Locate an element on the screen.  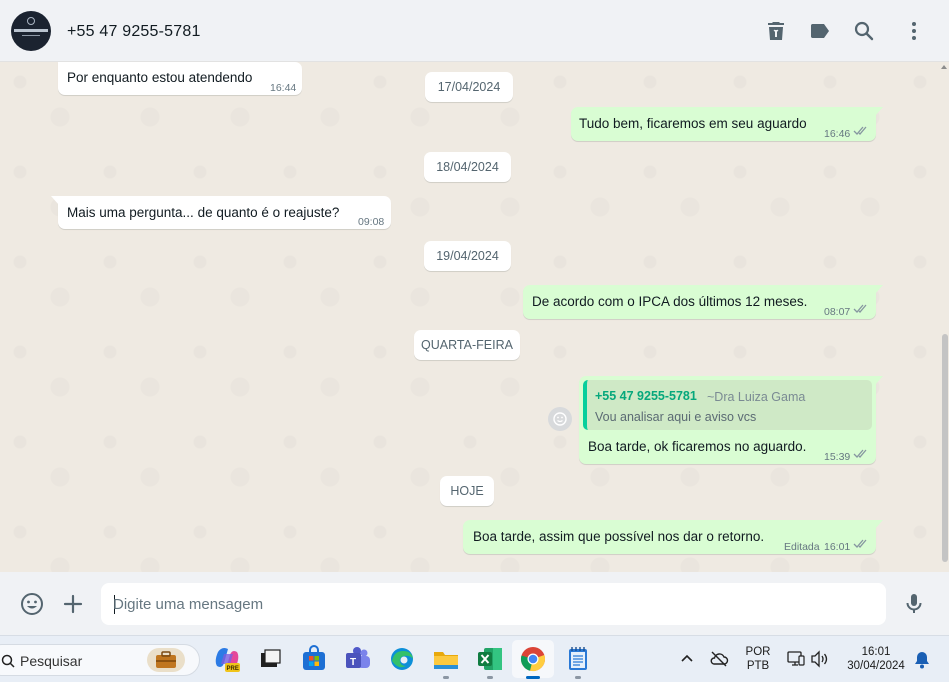
task-view-icon is located at coordinates (270, 659).